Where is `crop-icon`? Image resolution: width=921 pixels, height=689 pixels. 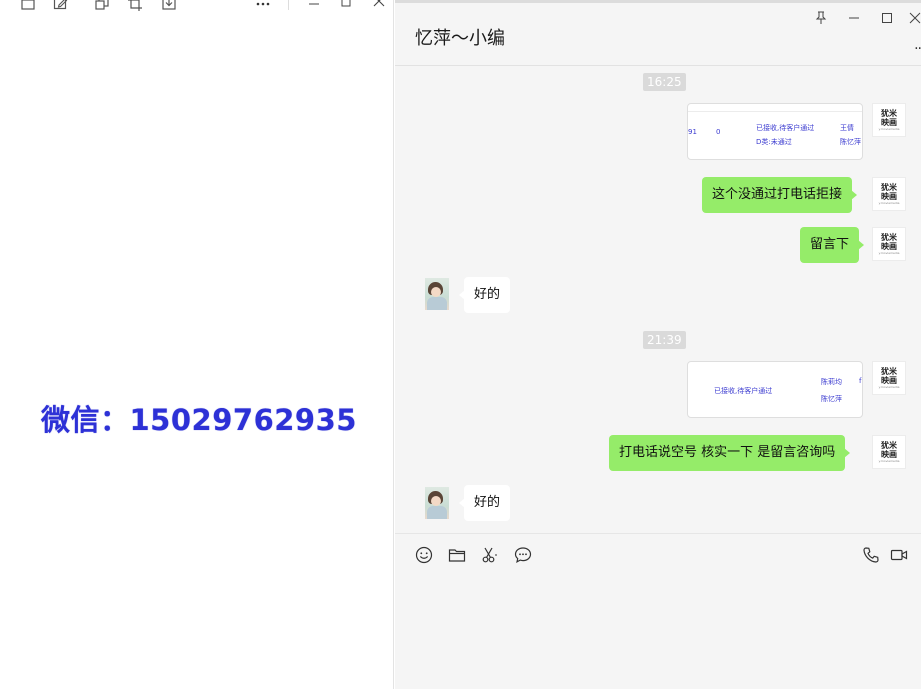
crop-icon is located at coordinates (135, 6).